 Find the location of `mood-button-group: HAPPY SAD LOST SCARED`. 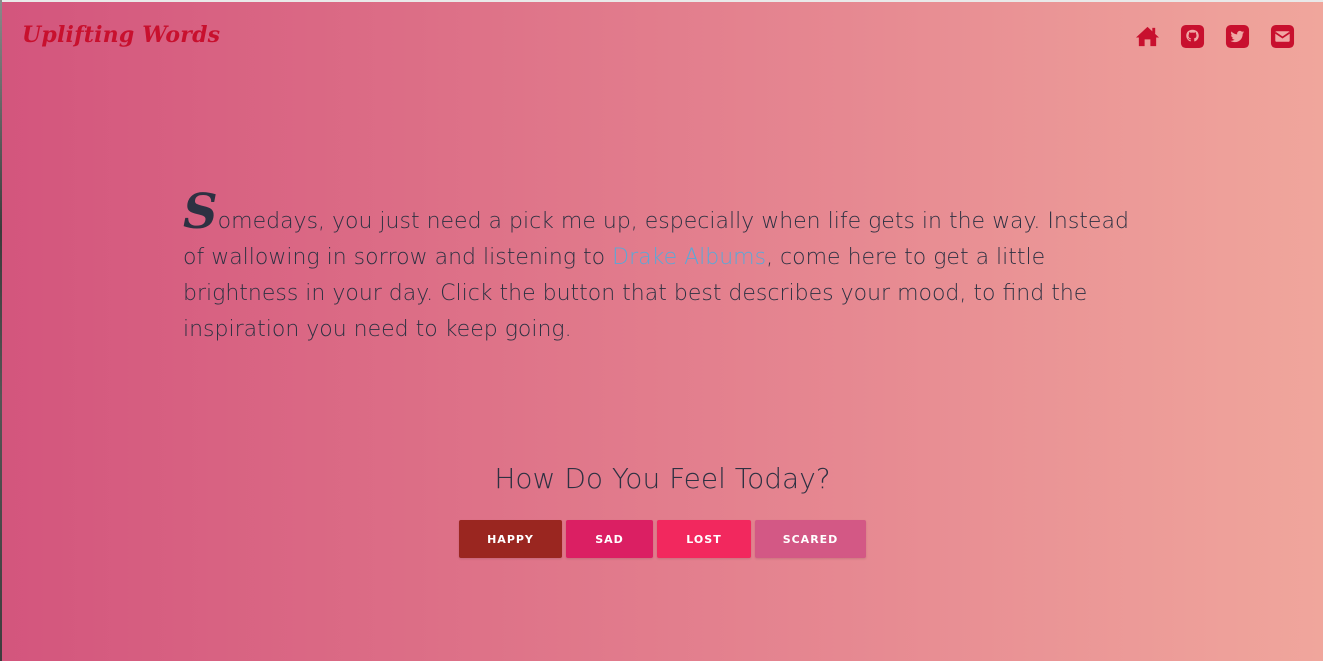

mood-button-group: HAPPY SAD LOST SCARED is located at coordinates (662, 539).